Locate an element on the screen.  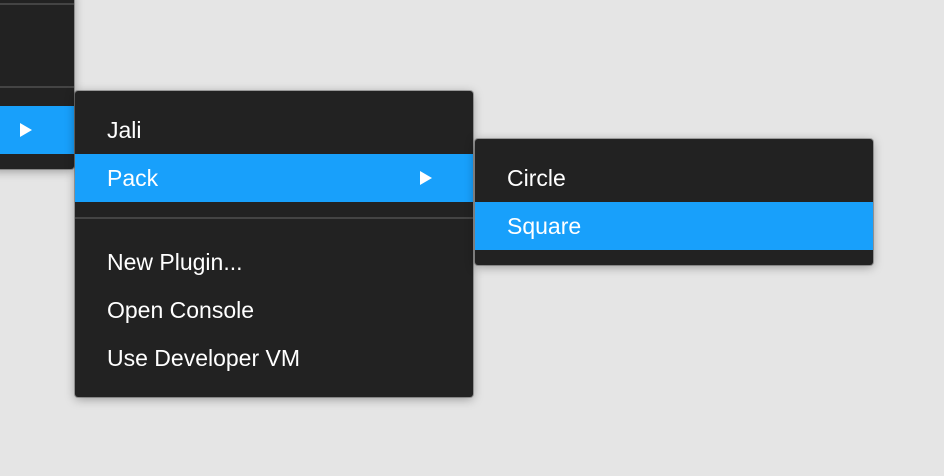
menu-item-label: Use Developer VM is located at coordinates (204, 358).